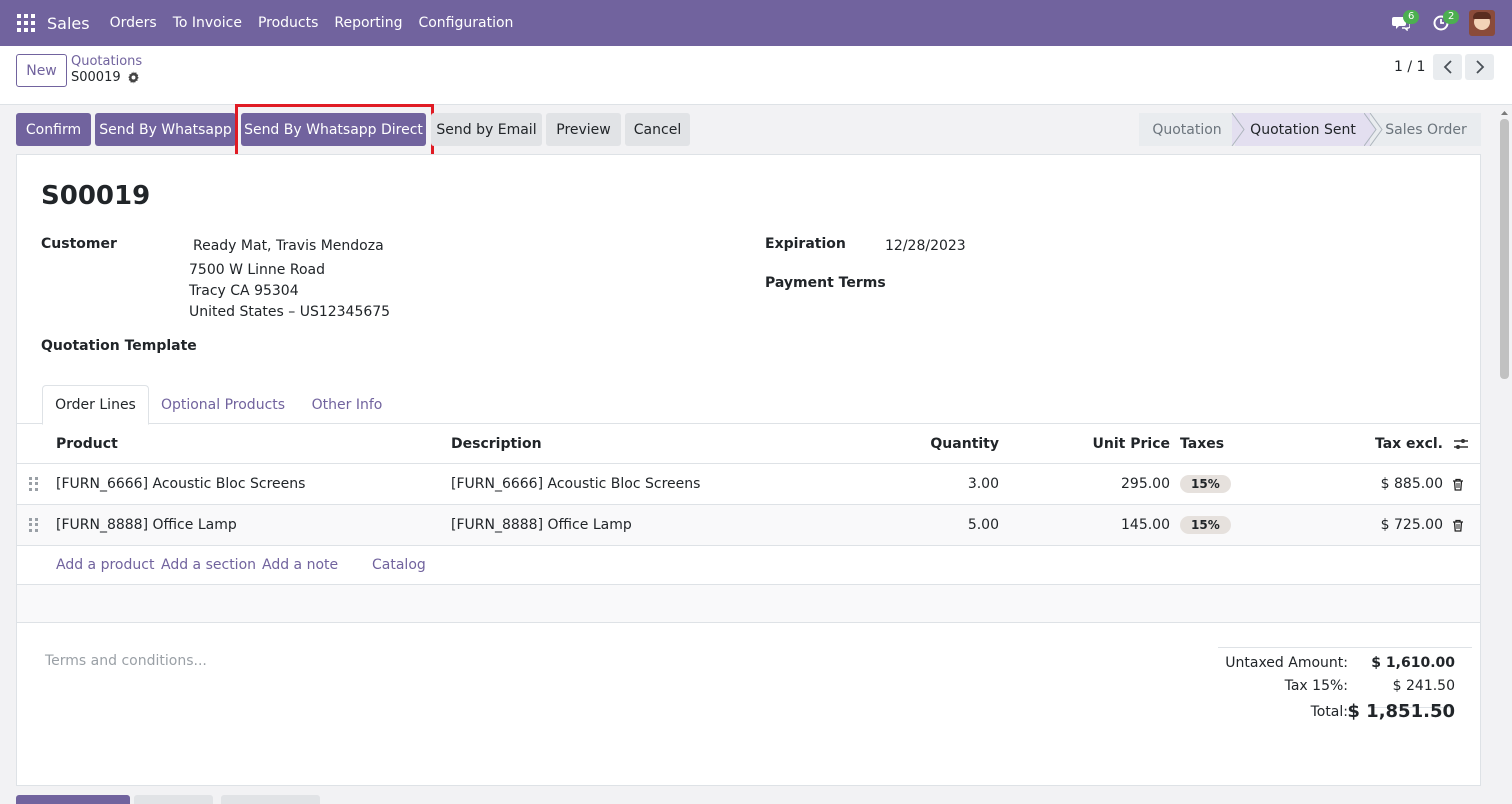 This screenshot has width=1512, height=804. I want to click on pager-value: 1 / 1, so click(1409, 67).